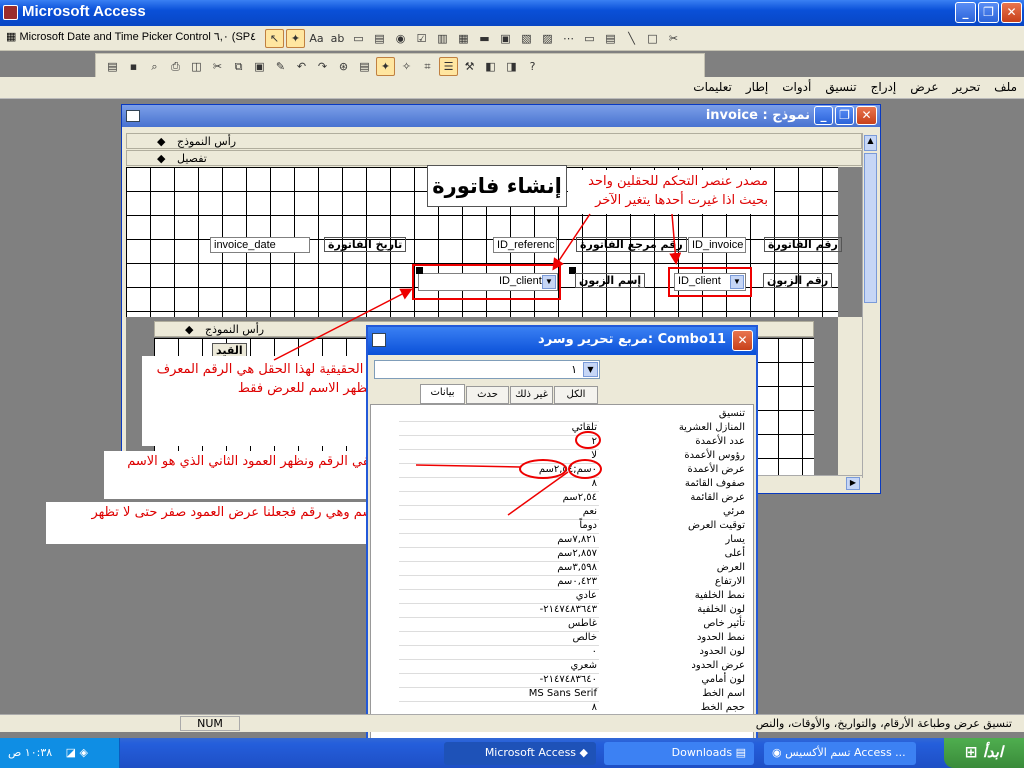 The image size is (1024, 768). I want to click on database-window-icon: ◧, so click(490, 66).